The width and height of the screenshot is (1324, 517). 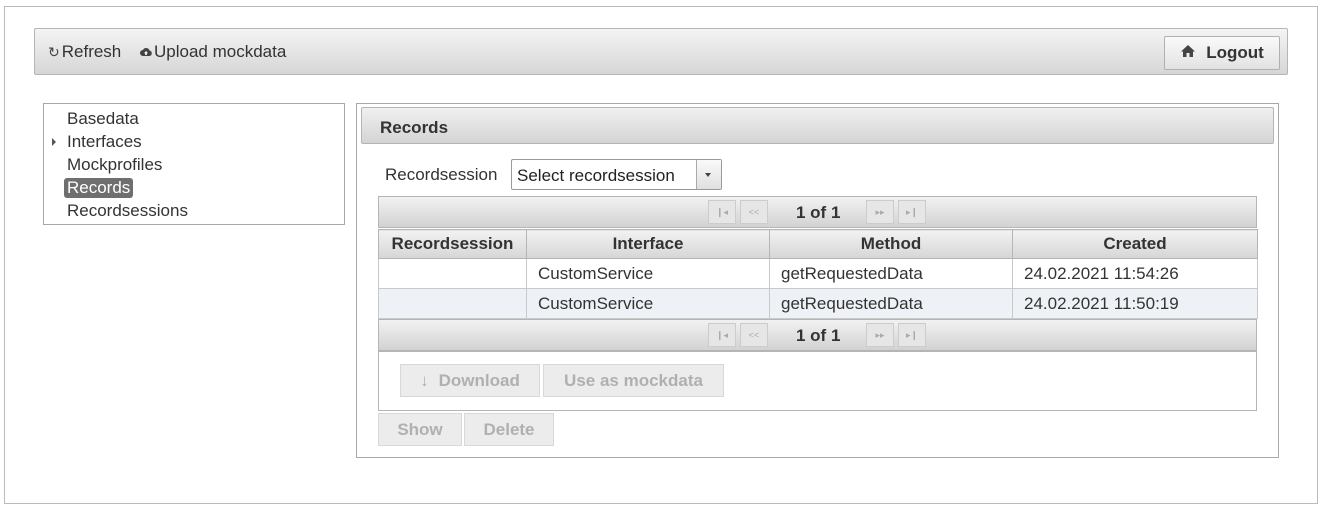 I want to click on nav-item-records: Records, so click(x=99, y=188).